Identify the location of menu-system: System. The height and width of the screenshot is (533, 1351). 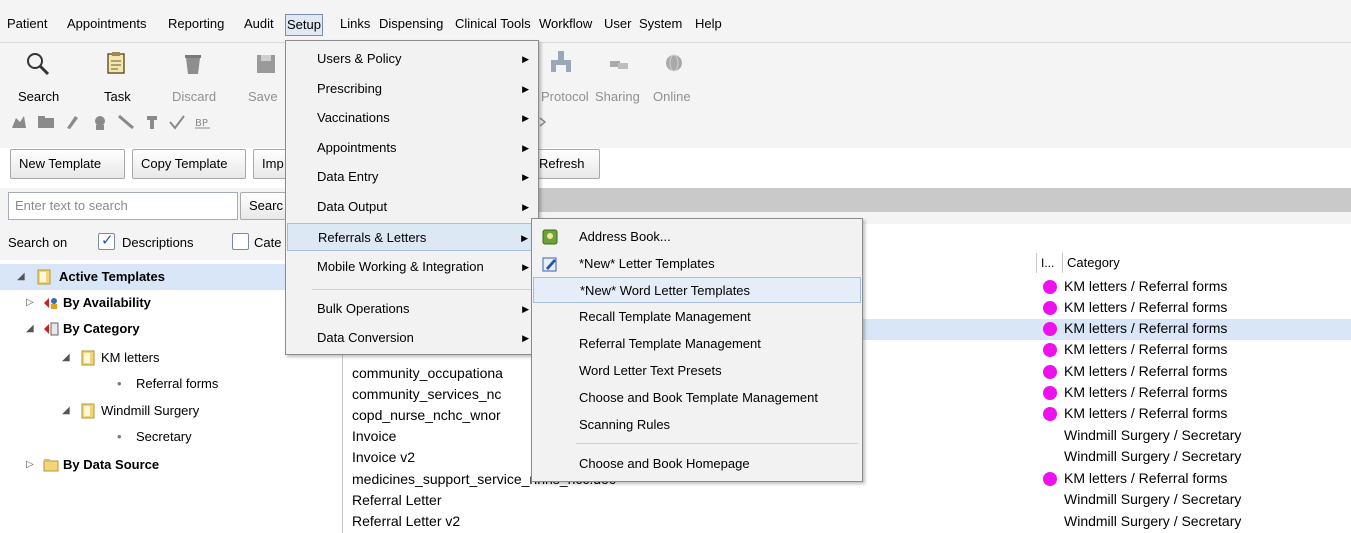
(660, 25).